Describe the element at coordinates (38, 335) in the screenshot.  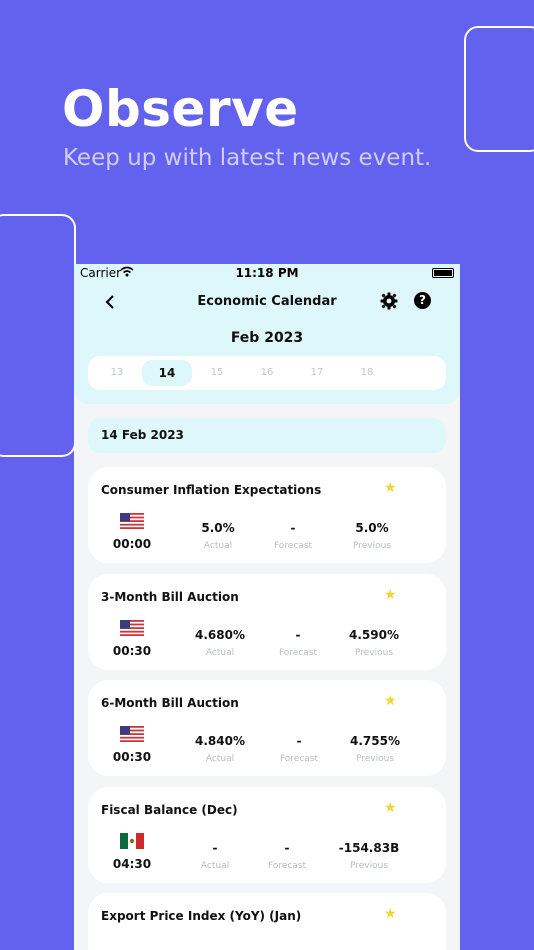
I see `decorative-frame-left` at that location.